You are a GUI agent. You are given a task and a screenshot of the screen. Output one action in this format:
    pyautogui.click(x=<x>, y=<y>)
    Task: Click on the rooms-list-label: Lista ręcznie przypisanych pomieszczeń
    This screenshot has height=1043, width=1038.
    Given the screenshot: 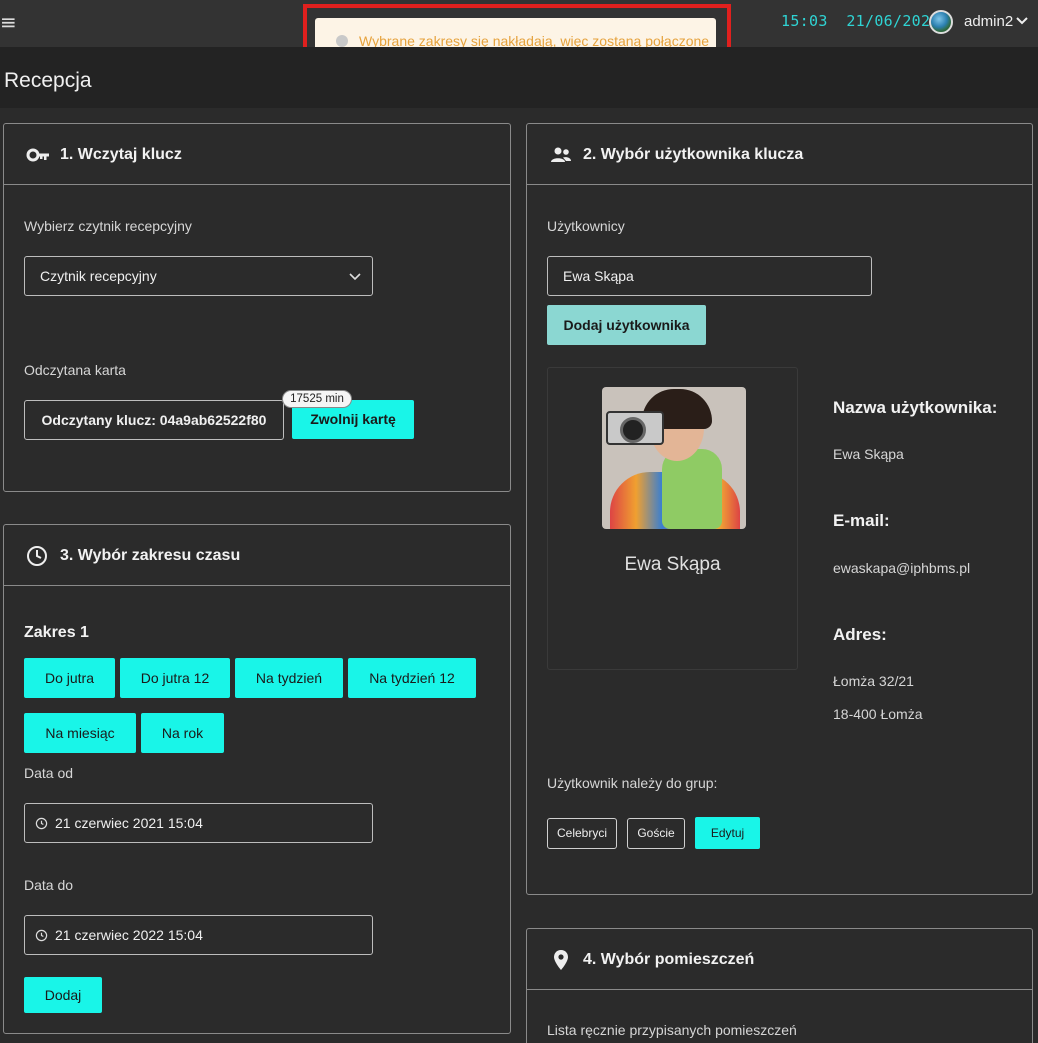 What is the action you would take?
    pyautogui.click(x=672, y=1030)
    